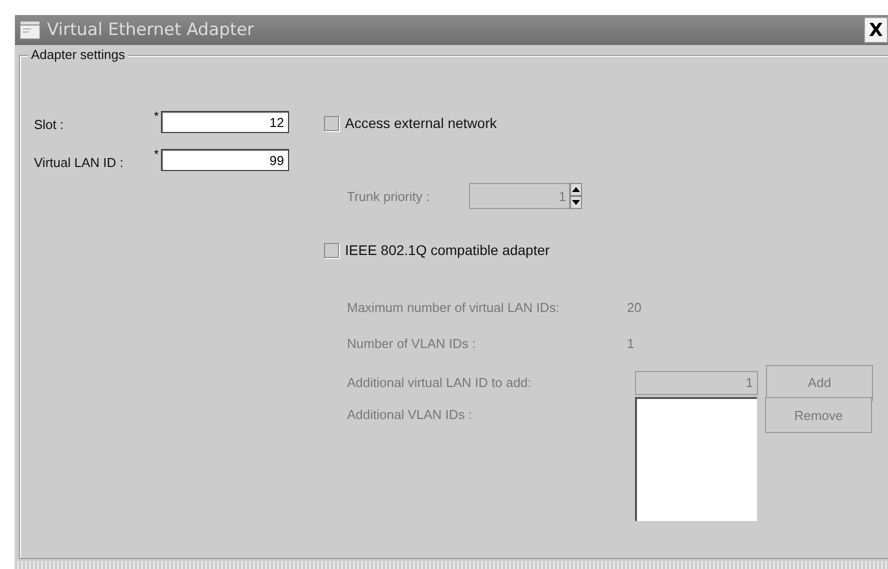  I want to click on text-field: 12, so click(225, 122).